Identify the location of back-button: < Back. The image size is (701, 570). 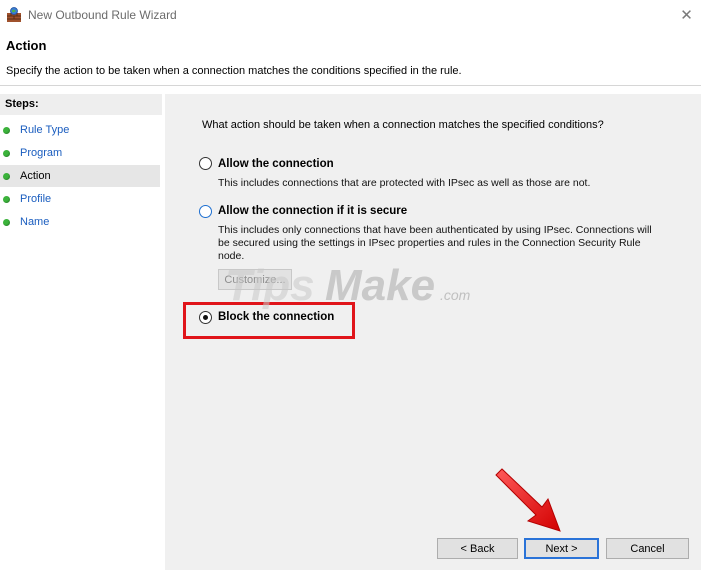
(477, 548).